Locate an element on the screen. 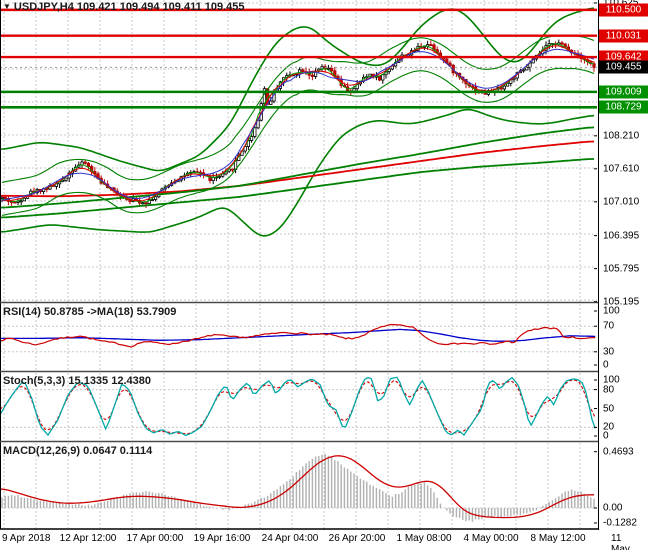 The image size is (650, 550). current-price-badge: 109.455 is located at coordinates (623, 67).